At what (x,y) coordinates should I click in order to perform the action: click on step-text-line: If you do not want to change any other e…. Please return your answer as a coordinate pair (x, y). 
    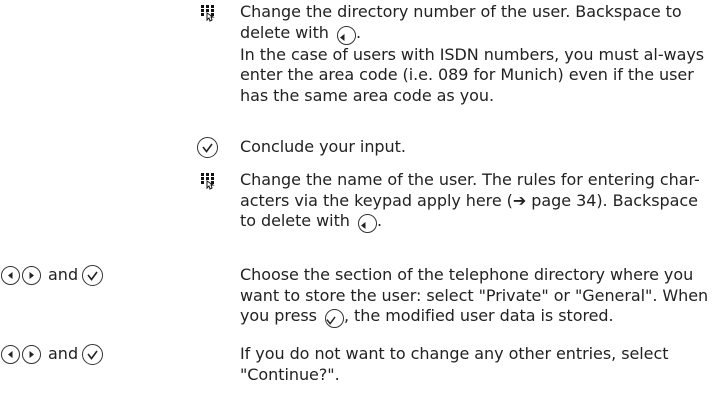
    Looking at the image, I should click on (454, 364).